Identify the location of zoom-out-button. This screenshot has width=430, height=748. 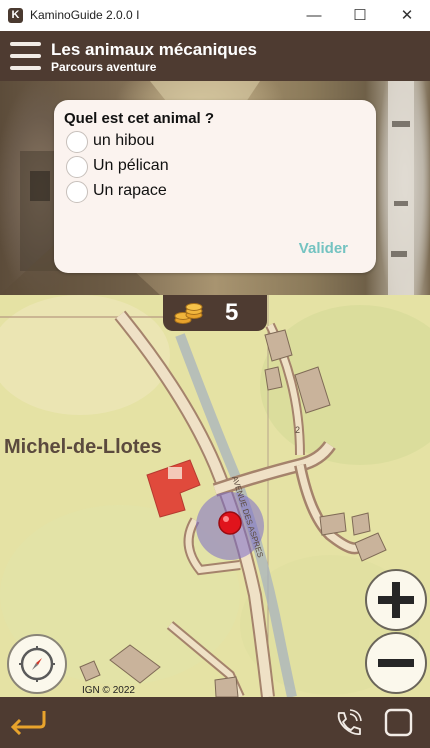
(396, 663).